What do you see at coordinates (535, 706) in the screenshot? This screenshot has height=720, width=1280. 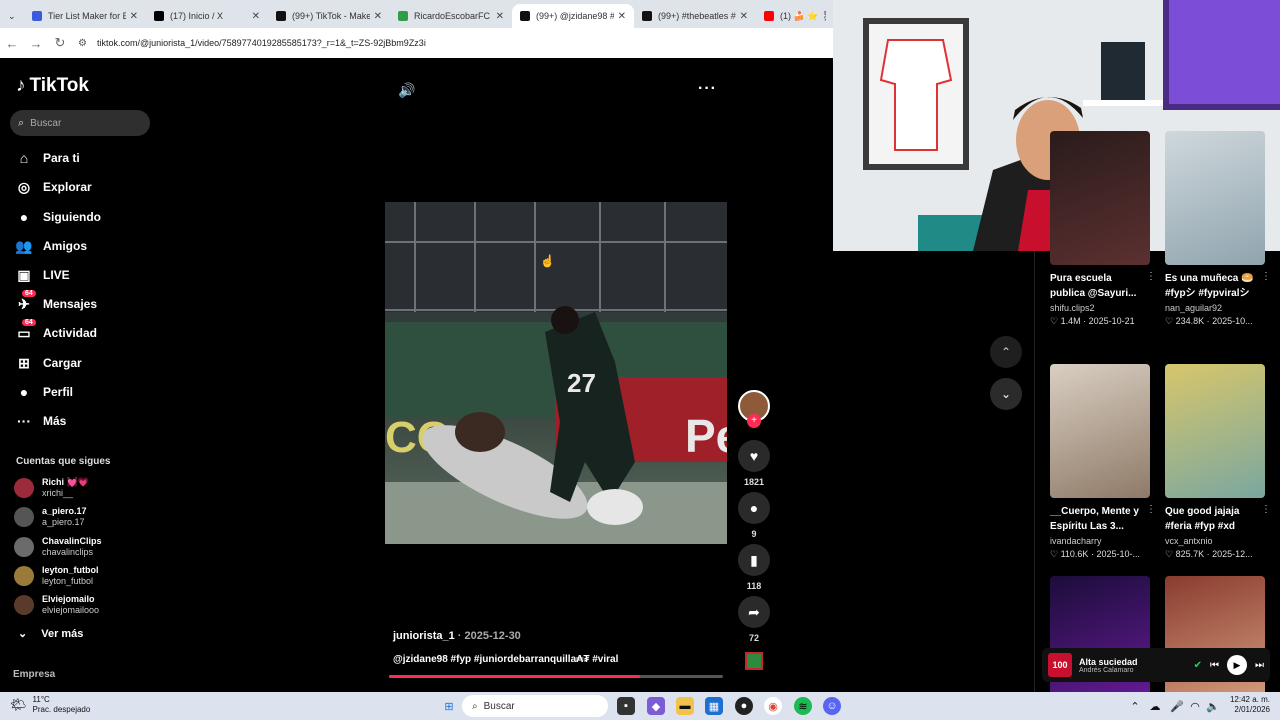 I see `taskbar-search-input: ⌕ Buscar` at bounding box center [535, 706].